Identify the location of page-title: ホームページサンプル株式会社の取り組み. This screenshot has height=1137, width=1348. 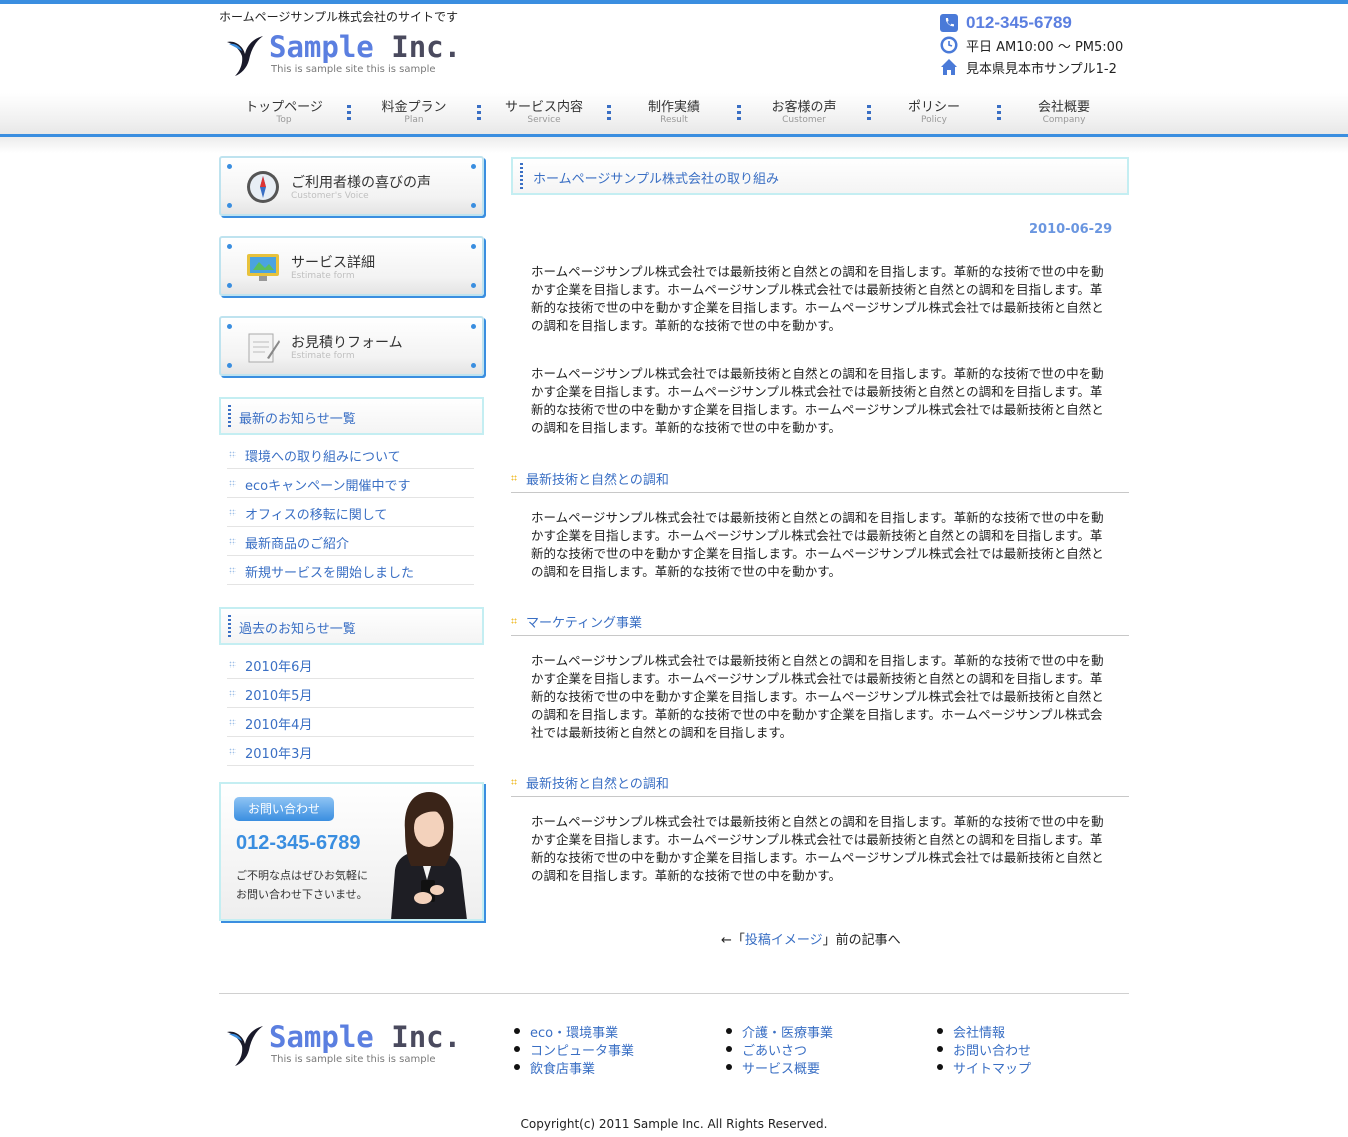
(820, 176).